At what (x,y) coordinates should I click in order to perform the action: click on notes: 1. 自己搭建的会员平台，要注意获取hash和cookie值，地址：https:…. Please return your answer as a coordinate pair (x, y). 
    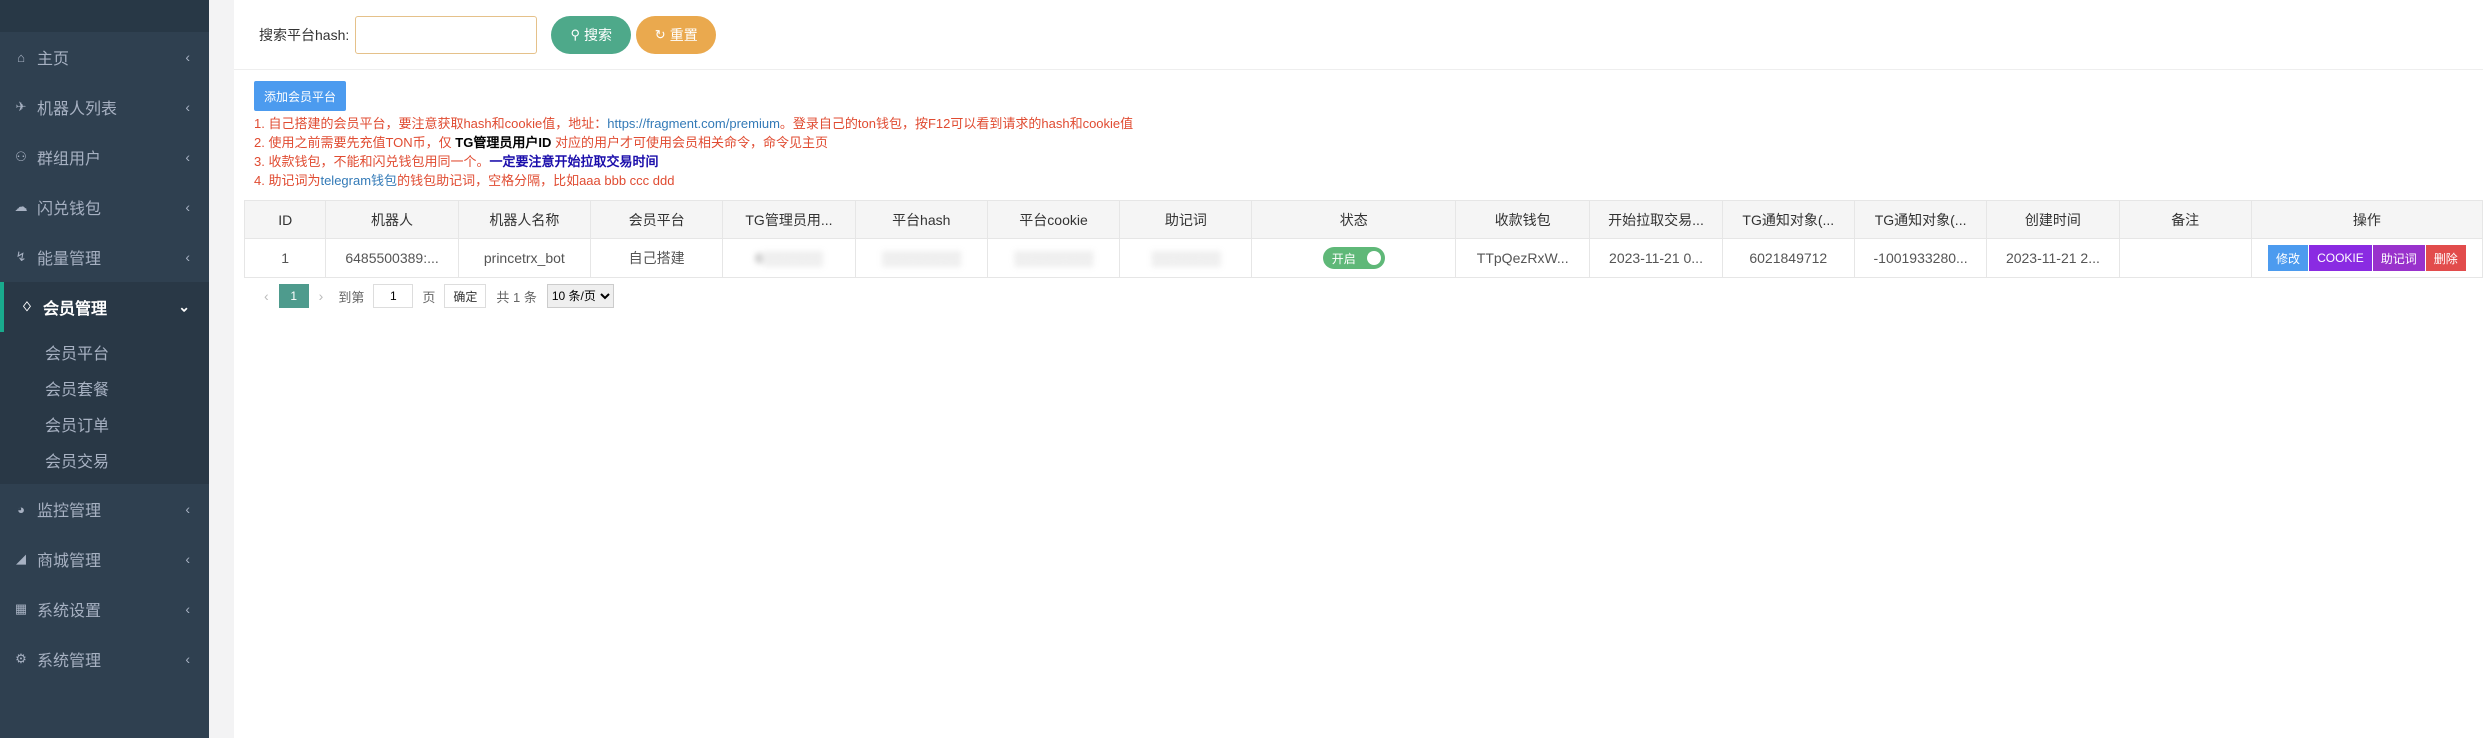
    Looking at the image, I should click on (1358, 150).